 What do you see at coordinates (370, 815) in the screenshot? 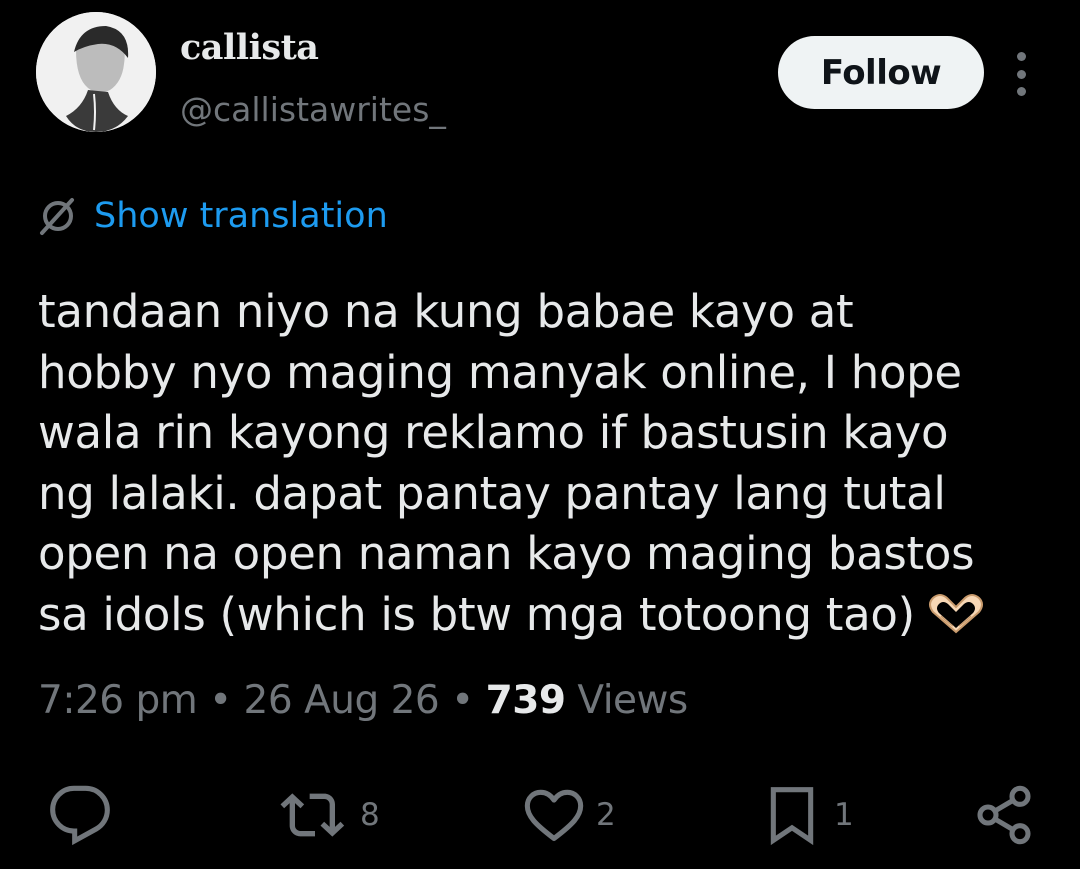
I see `repost-count: 8` at bounding box center [370, 815].